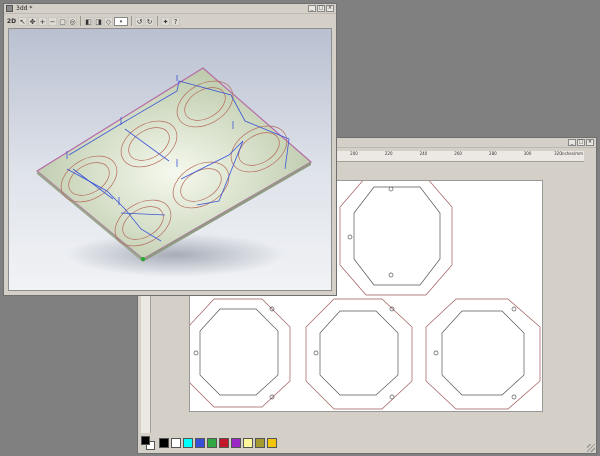  I want to click on resize-grip, so click(591, 448).